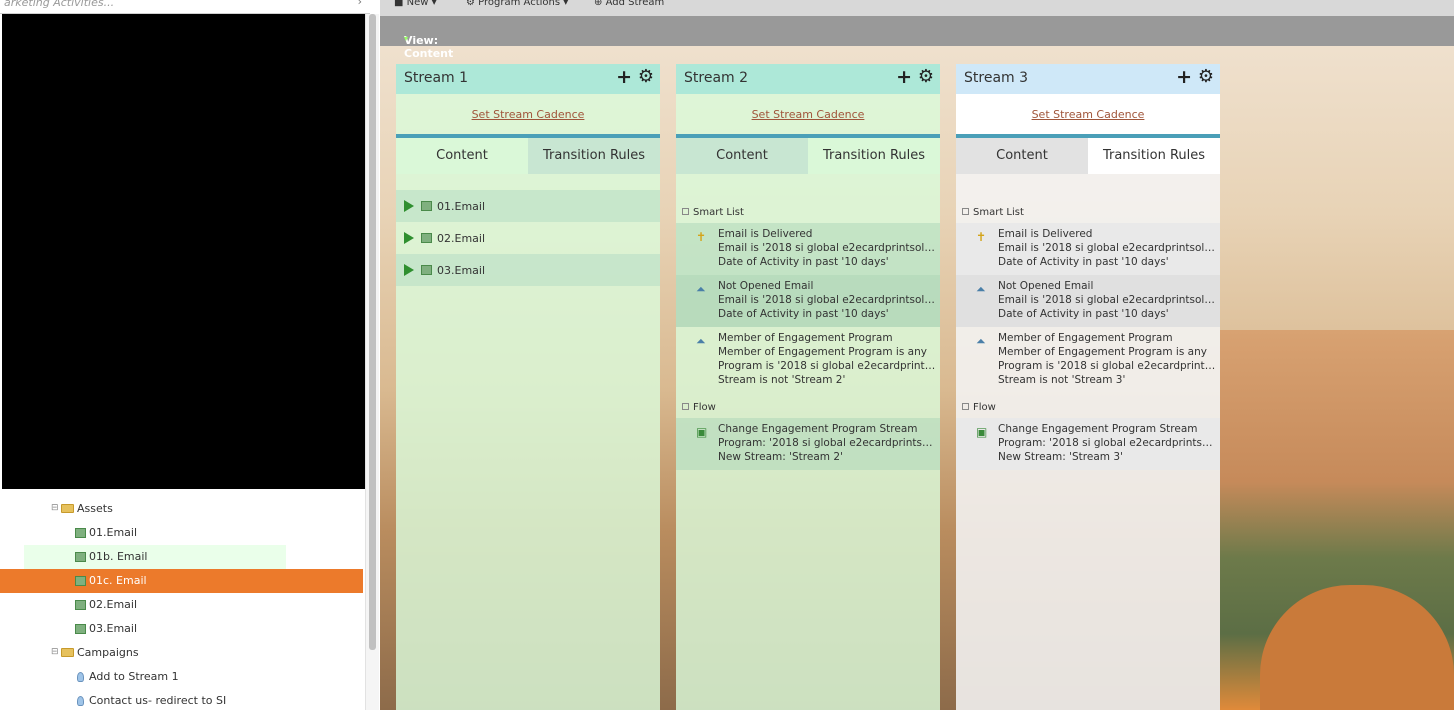  Describe the element at coordinates (1098, 429) in the screenshot. I see `flow-name: Change Engagement Program Stream` at that location.